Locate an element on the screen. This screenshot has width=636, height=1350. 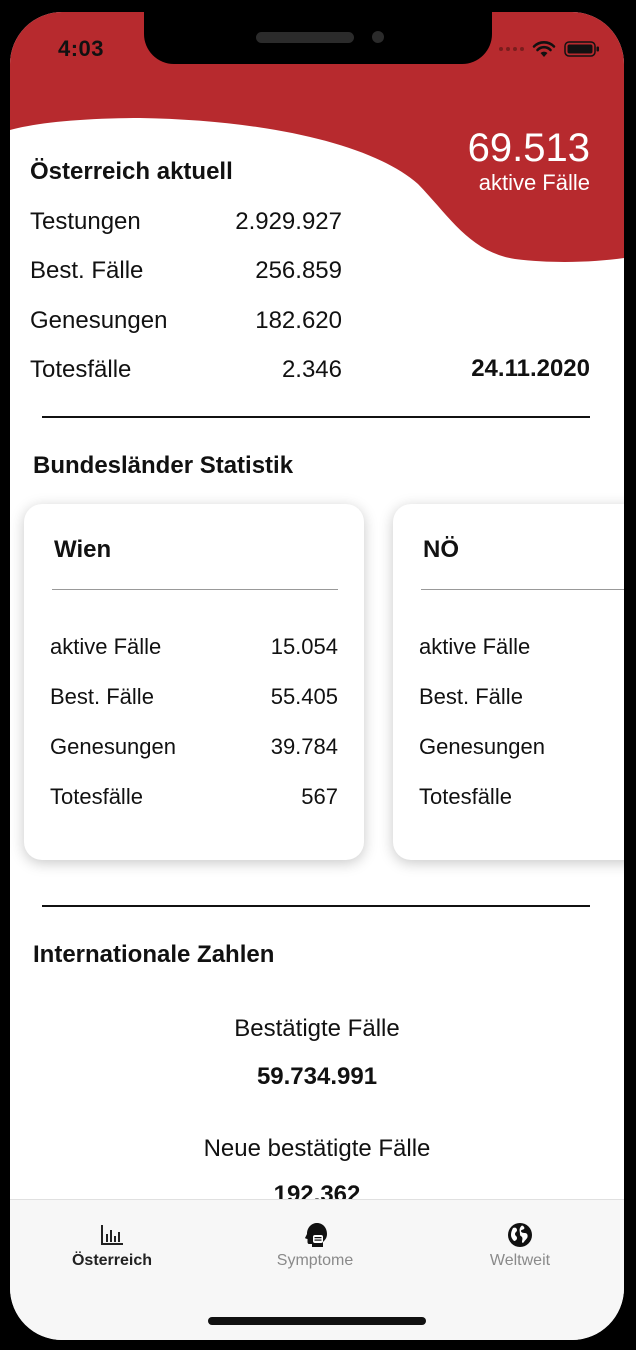
card-row-active: aktive Fälle is located at coordinates (521, 647).